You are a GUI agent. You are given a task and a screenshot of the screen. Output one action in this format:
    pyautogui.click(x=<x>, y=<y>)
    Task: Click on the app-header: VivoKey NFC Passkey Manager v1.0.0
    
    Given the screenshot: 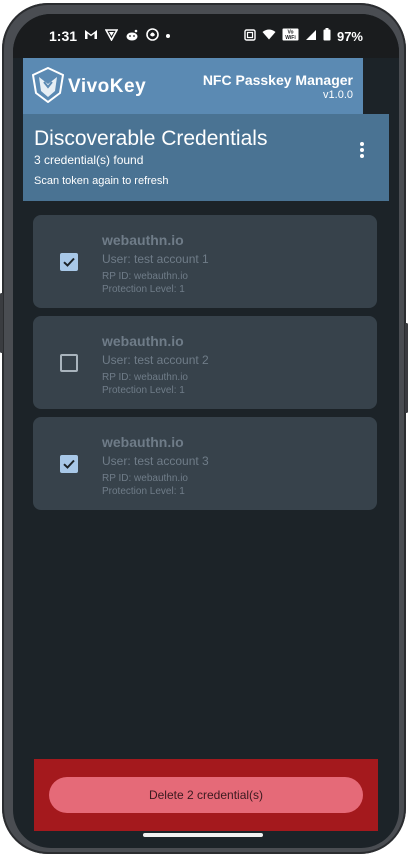 What is the action you would take?
    pyautogui.click(x=193, y=86)
    